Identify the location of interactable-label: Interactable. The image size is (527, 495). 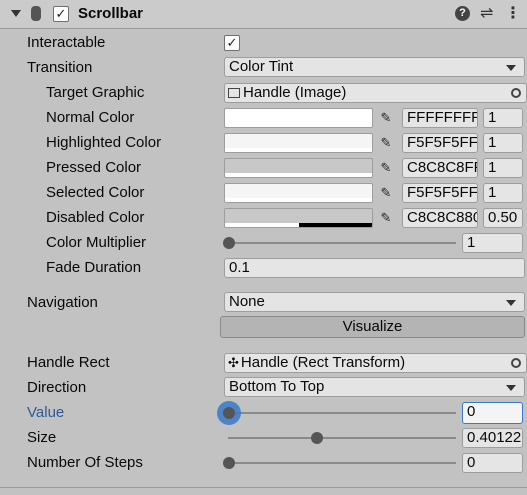
(66, 42).